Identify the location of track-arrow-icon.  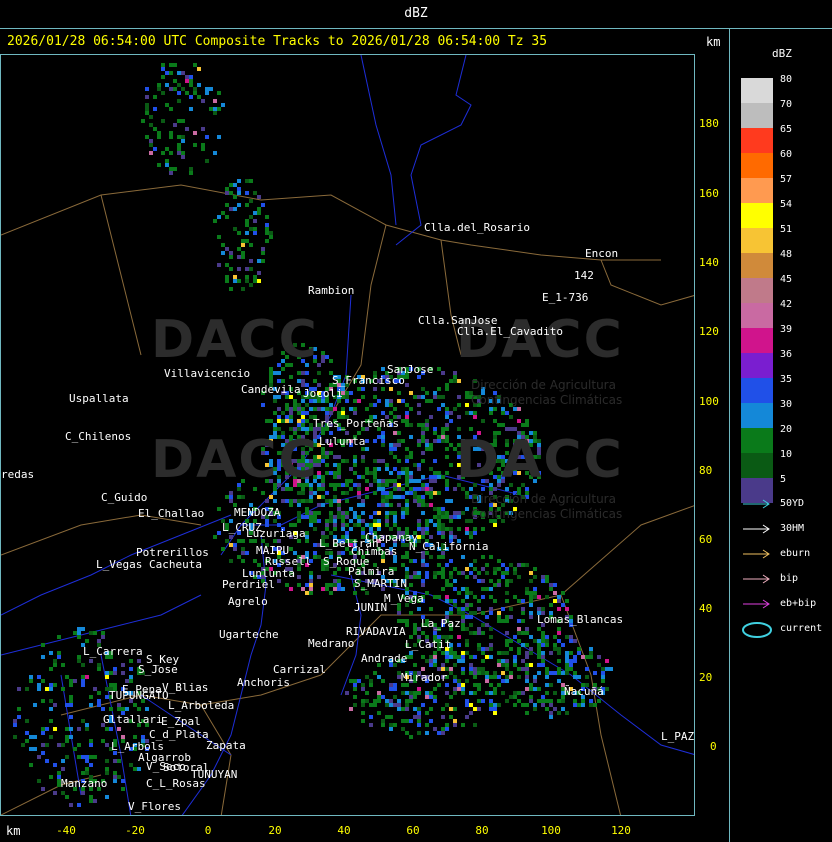
(757, 554).